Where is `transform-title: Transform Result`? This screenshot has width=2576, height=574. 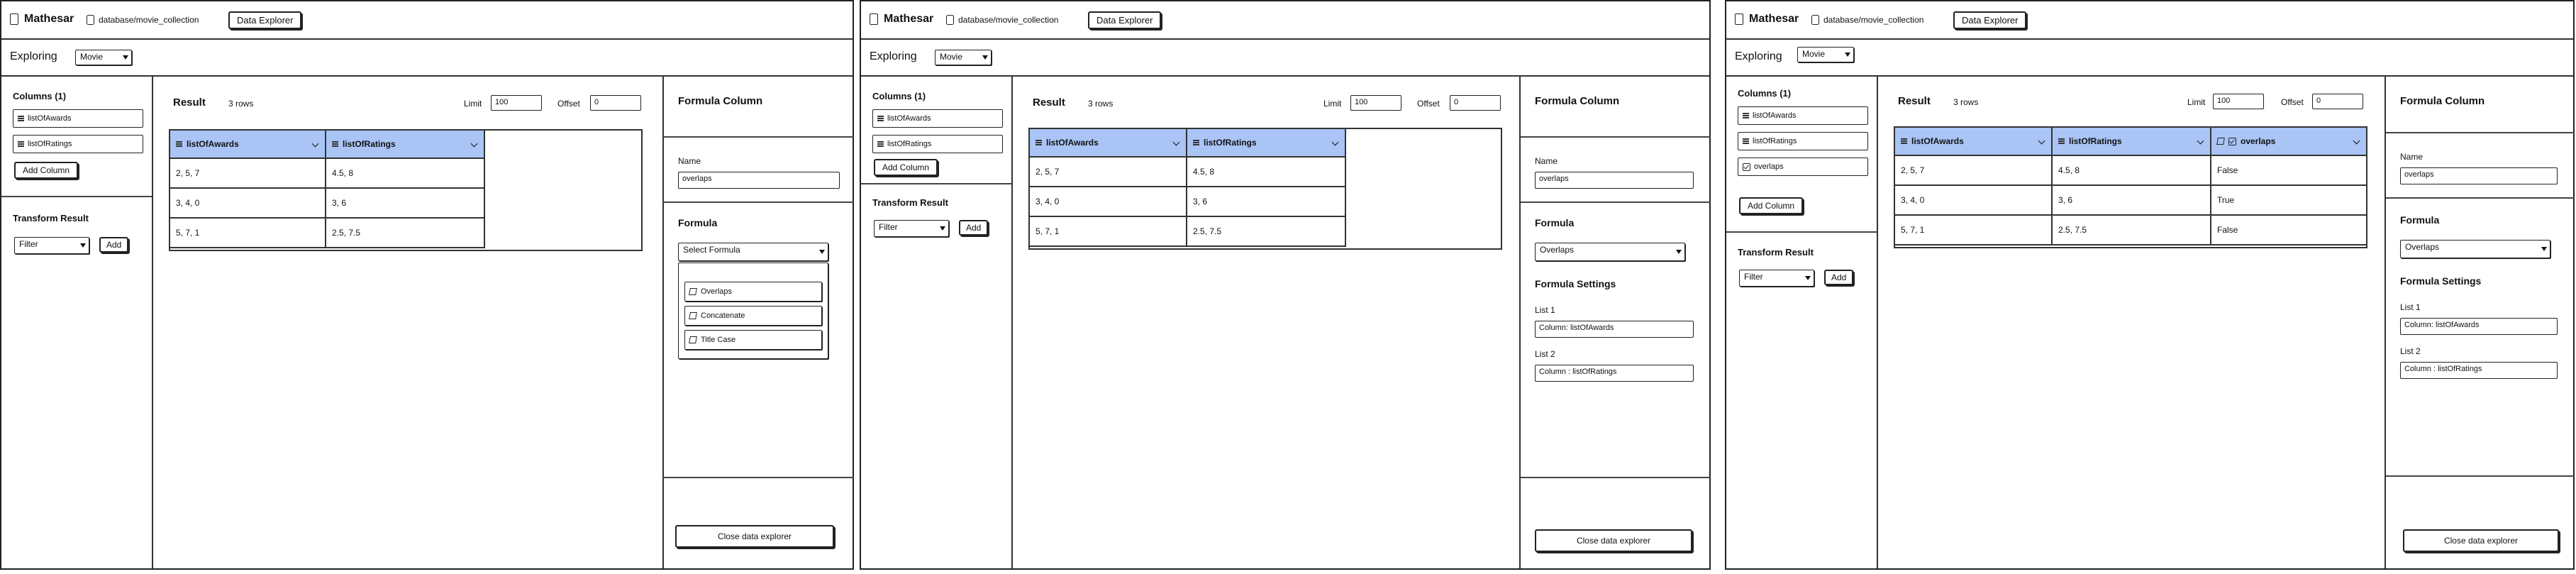
transform-title: Transform Result is located at coordinates (51, 218).